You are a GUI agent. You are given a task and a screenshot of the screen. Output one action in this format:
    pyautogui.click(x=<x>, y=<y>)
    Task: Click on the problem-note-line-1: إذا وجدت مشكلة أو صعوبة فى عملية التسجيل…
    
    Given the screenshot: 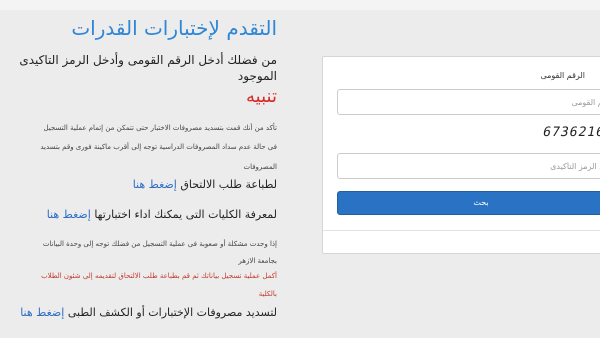 What is the action you would take?
    pyautogui.click(x=159, y=244)
    